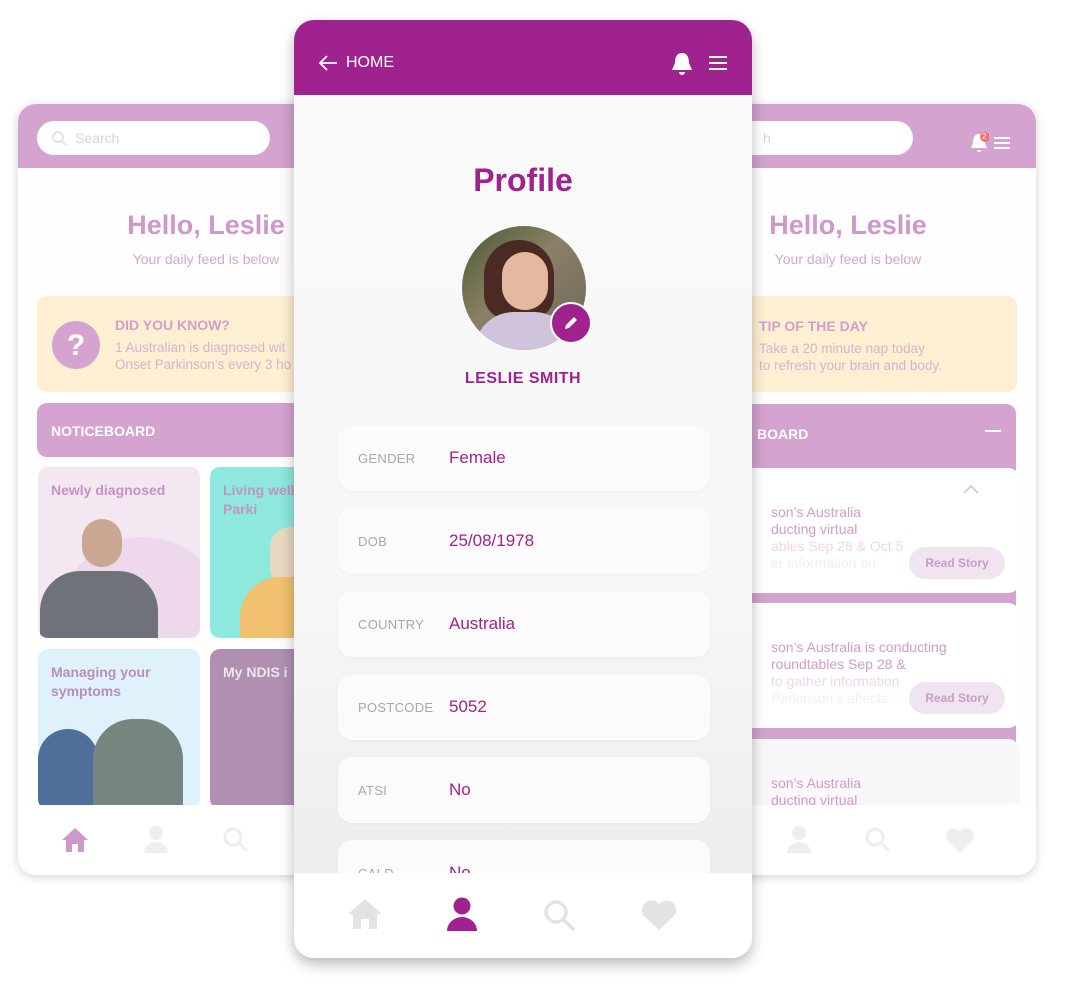 This screenshot has height=990, width=1066. Describe the element at coordinates (524, 624) in the screenshot. I see `profile-field-country: COUNTRY Australia` at that location.